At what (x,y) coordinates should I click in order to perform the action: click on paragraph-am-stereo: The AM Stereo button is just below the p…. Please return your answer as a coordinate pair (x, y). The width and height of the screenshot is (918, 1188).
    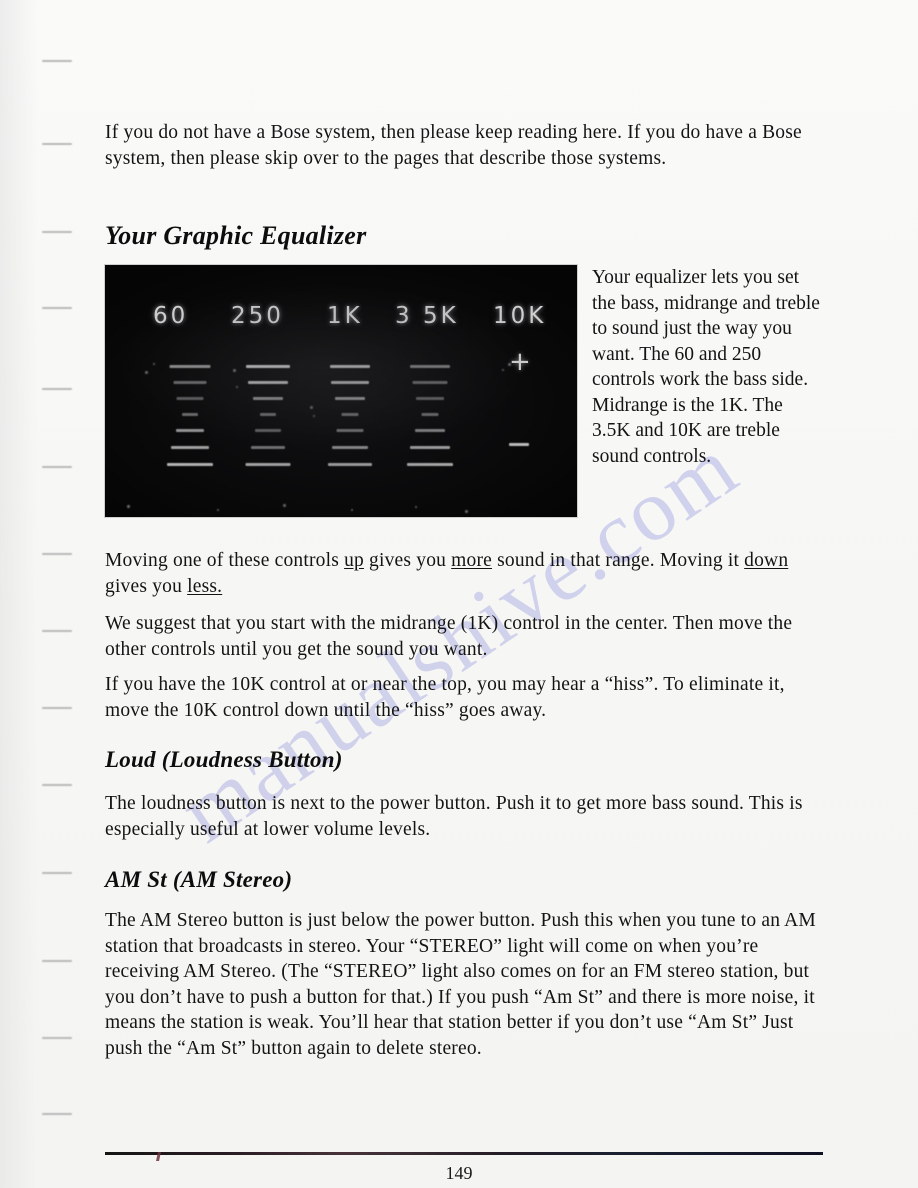
    Looking at the image, I should click on (460, 984).